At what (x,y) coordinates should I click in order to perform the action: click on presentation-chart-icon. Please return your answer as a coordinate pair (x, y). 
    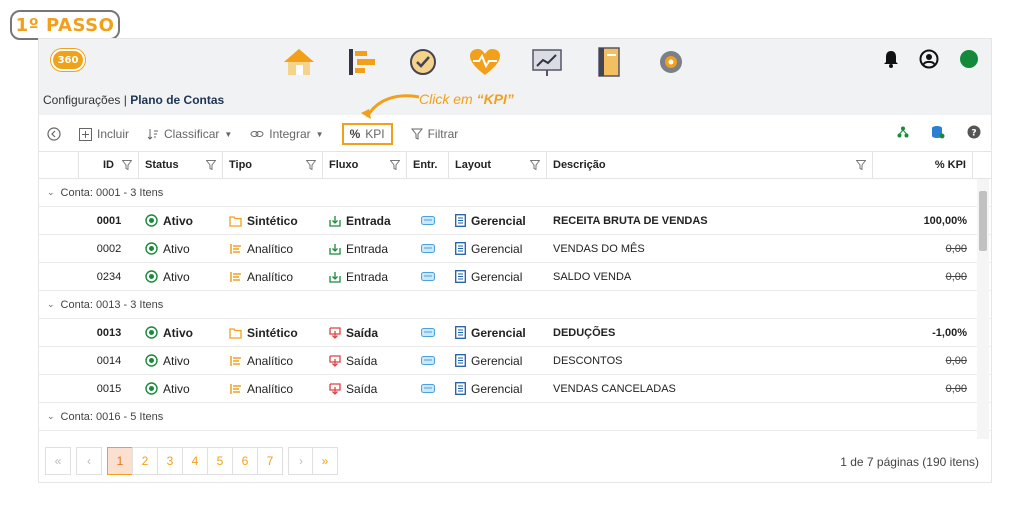
    Looking at the image, I should click on (547, 62).